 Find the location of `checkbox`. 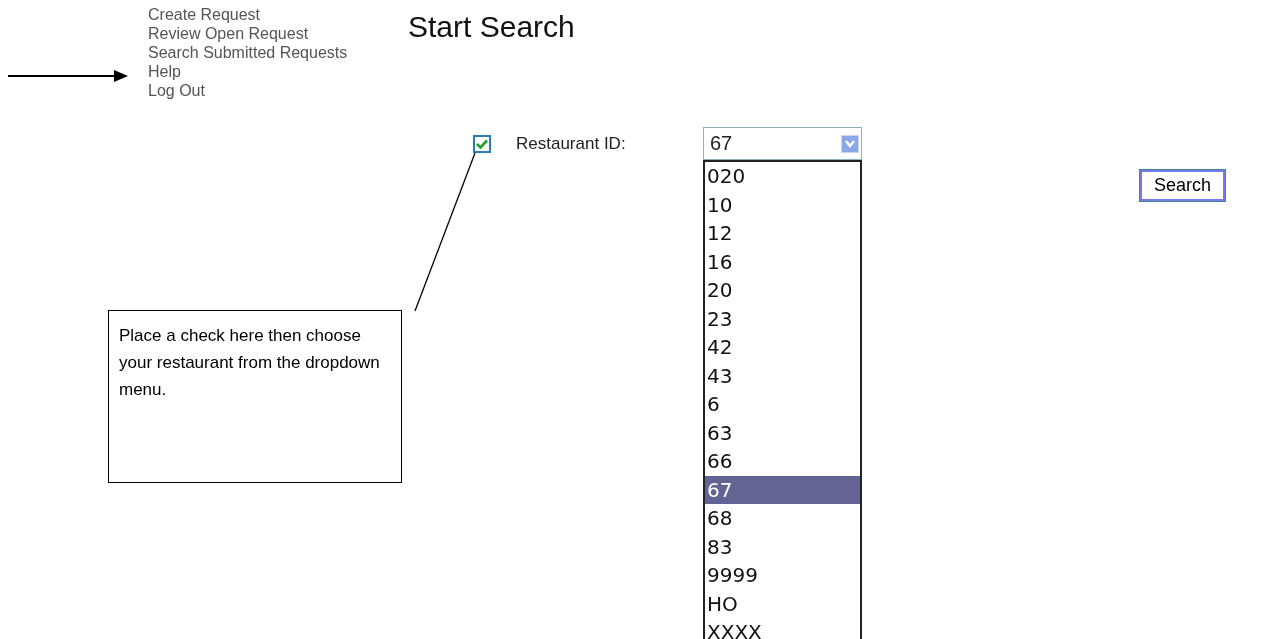

checkbox is located at coordinates (482, 144).